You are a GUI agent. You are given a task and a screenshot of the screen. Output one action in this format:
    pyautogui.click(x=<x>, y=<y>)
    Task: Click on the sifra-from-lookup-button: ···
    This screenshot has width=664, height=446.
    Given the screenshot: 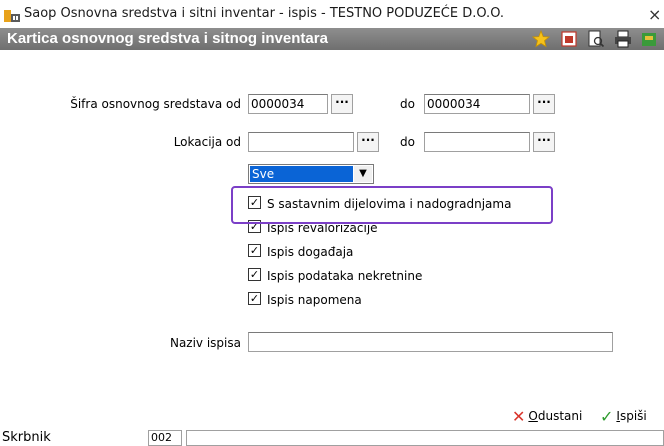 What is the action you would take?
    pyautogui.click(x=342, y=104)
    